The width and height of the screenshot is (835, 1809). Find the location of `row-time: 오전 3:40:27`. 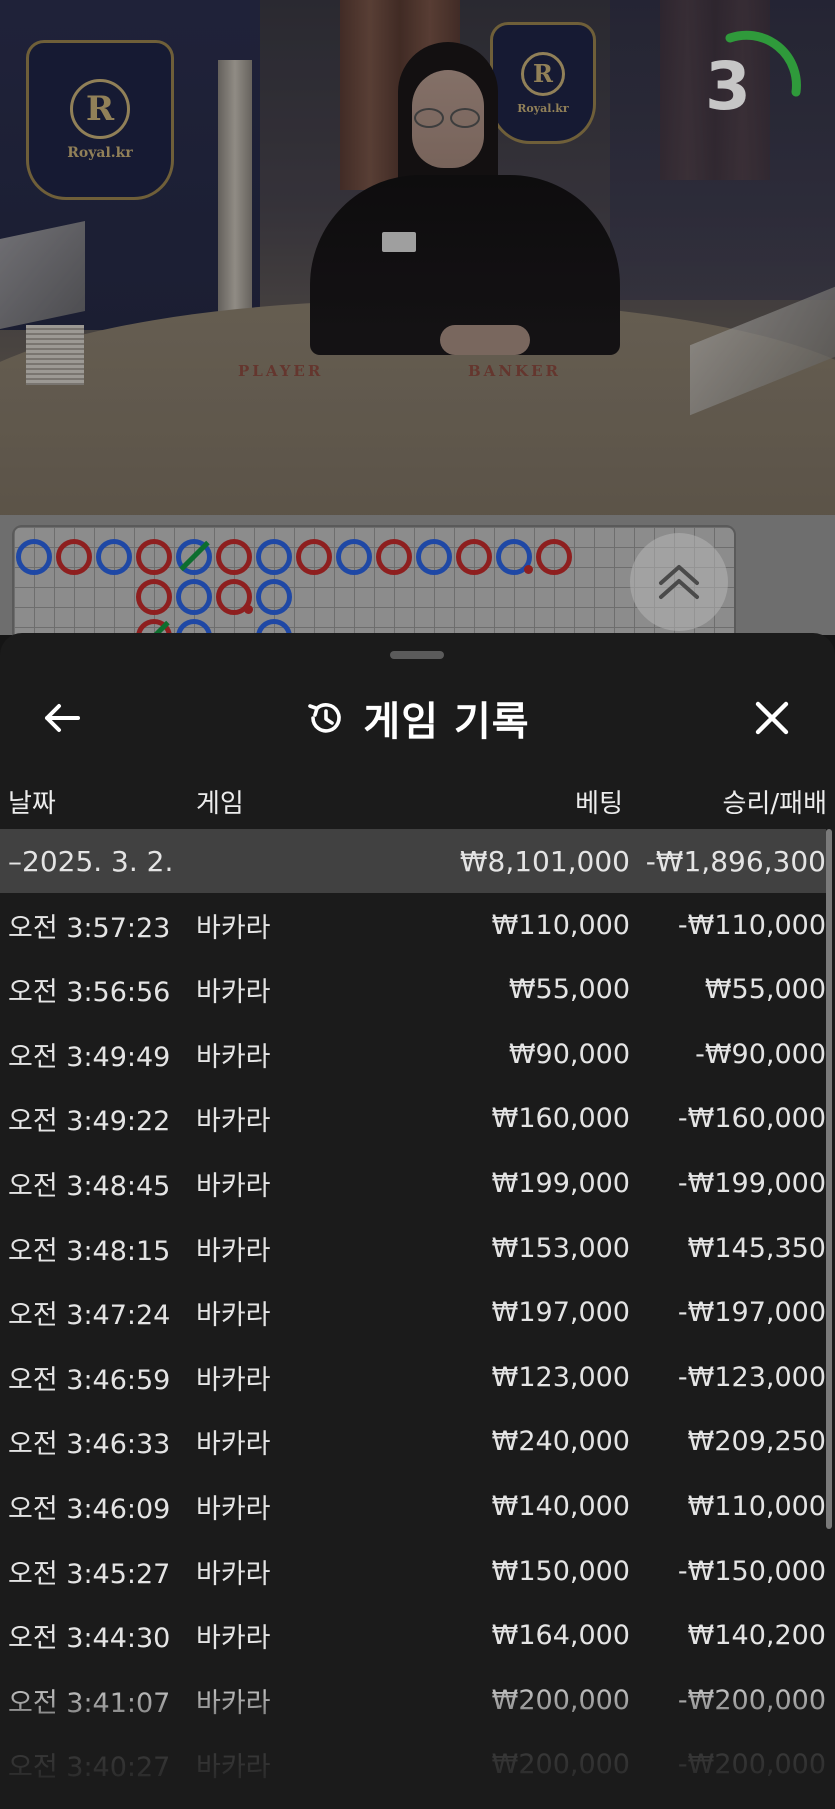

row-time: 오전 3:40:27 is located at coordinates (89, 1768).